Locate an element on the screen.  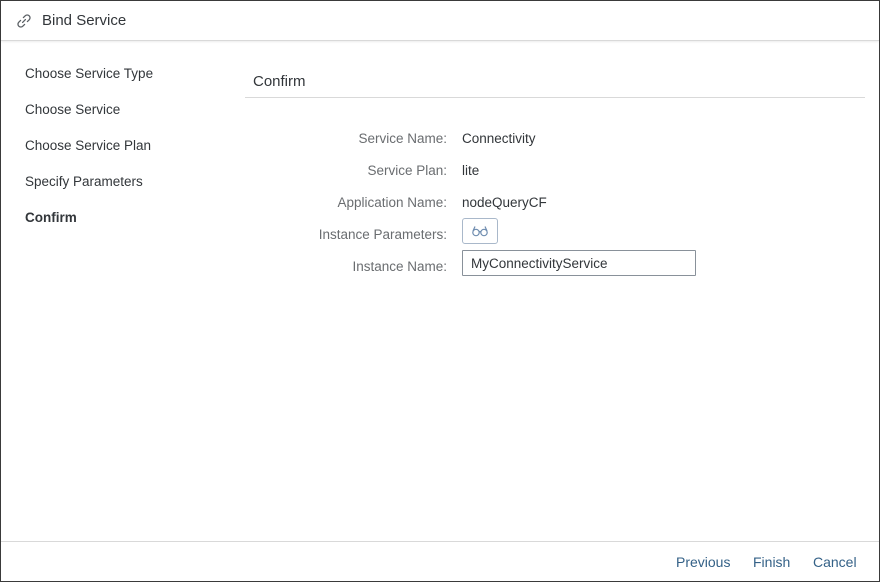
section-title: Confirm is located at coordinates (555, 81).